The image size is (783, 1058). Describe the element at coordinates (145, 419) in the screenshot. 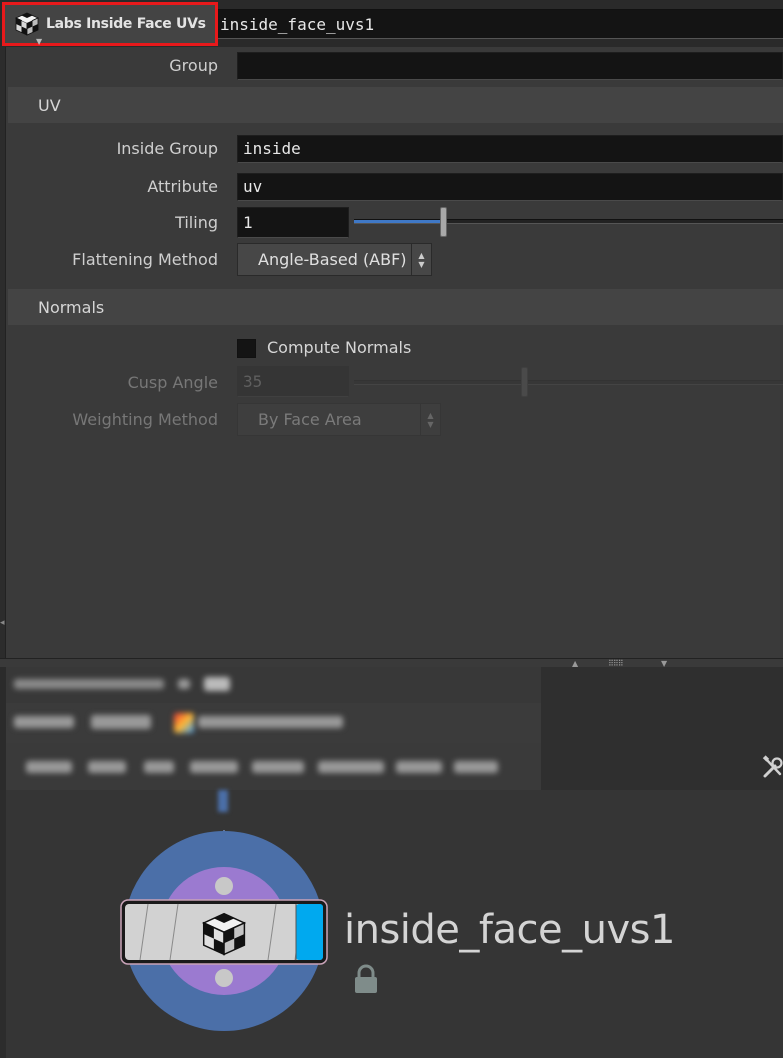

I see `weighting-method-label: Weighting Method` at that location.